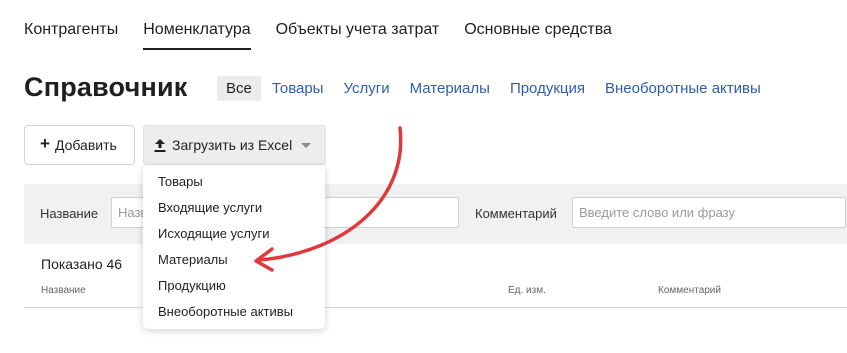  What do you see at coordinates (197, 35) in the screenshot?
I see `tab-nomenclature: Номенклатура` at bounding box center [197, 35].